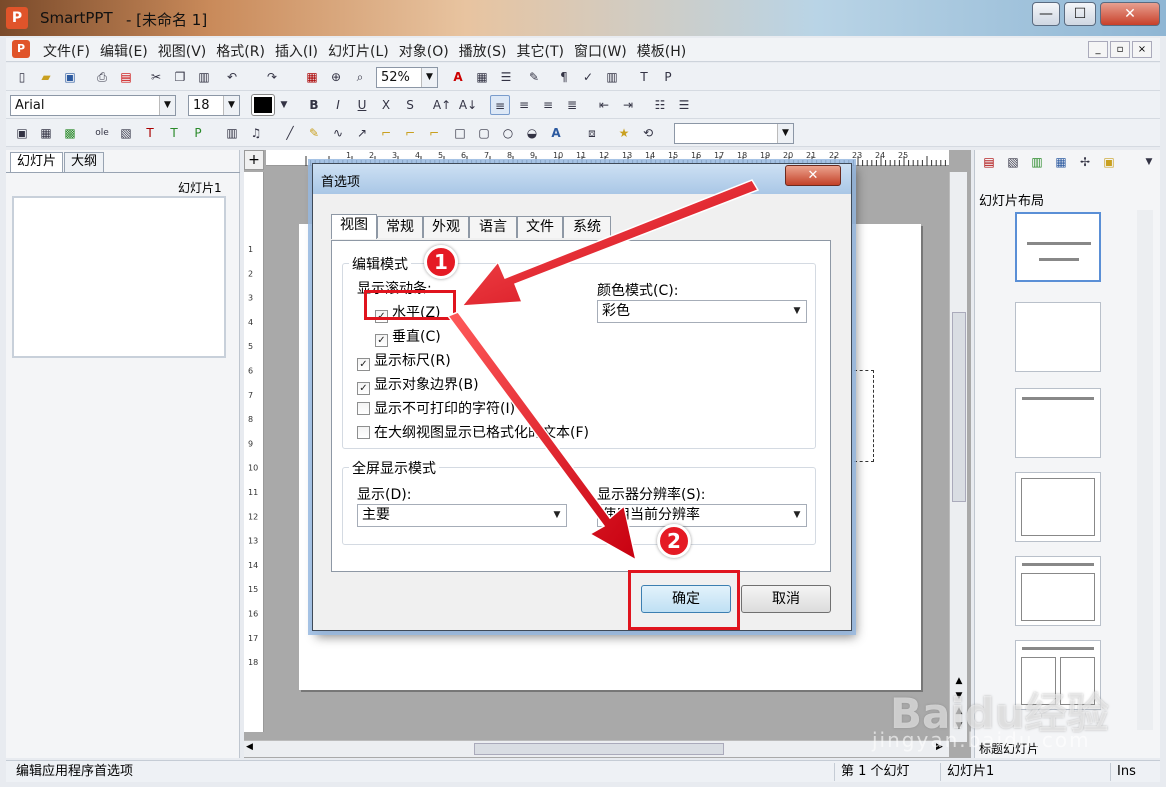  What do you see at coordinates (532, 133) in the screenshot?
I see `shapes-icon: ◒` at bounding box center [532, 133].